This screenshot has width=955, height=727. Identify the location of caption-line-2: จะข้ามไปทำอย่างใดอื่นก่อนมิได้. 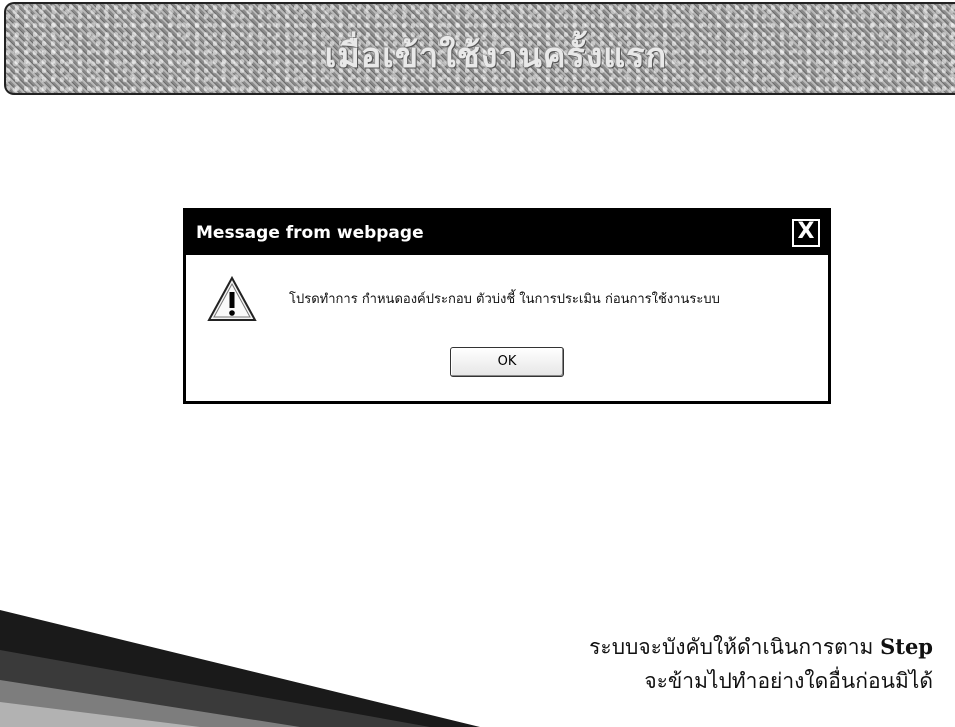
(788, 681).